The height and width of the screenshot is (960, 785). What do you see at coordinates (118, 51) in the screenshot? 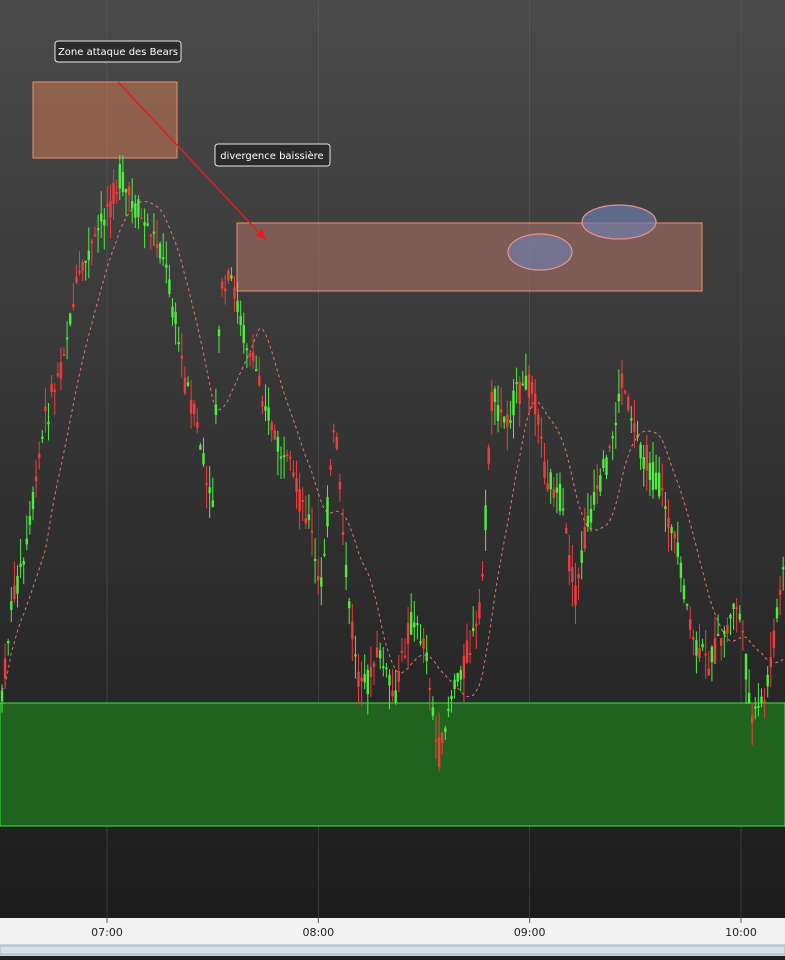
I see `annotation-zone-bears: Zone attaque des Bears` at bounding box center [118, 51].